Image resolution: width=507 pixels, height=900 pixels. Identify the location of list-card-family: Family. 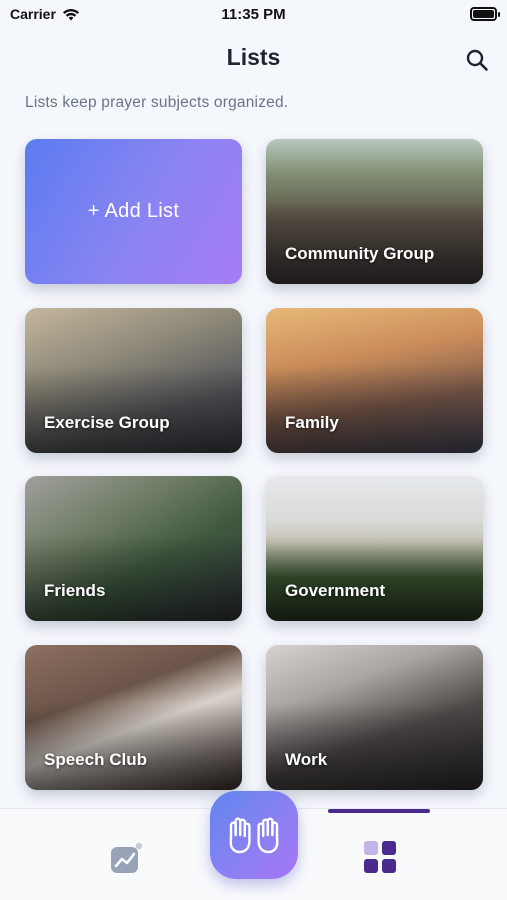
(374, 380).